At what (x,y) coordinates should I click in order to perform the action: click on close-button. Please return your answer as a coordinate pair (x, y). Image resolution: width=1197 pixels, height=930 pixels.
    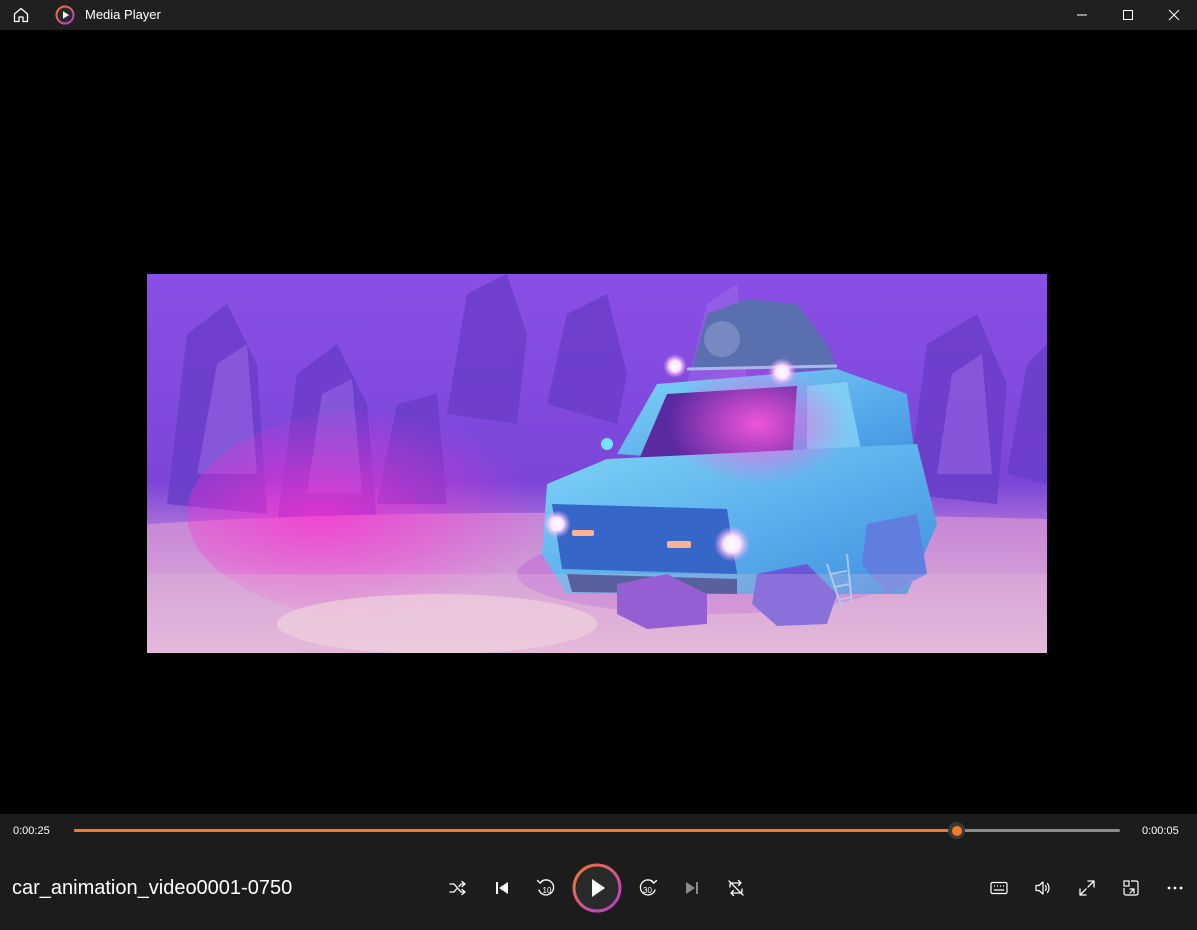
    Looking at the image, I should click on (1174, 15).